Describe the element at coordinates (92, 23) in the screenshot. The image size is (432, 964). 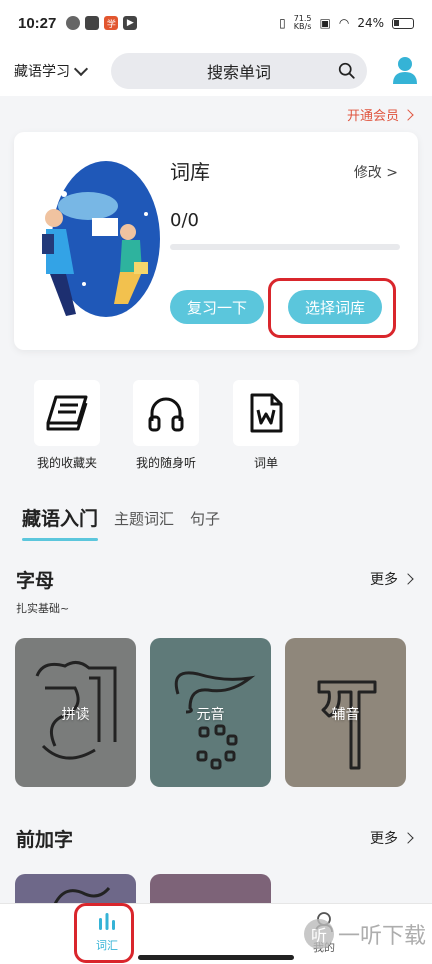
I see `mail-icon` at that location.